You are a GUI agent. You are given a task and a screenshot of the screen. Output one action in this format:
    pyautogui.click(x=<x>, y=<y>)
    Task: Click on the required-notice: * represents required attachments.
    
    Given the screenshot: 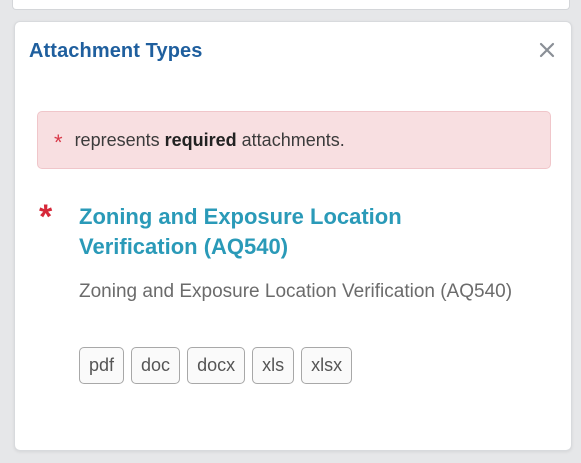 What is the action you would take?
    pyautogui.click(x=294, y=140)
    